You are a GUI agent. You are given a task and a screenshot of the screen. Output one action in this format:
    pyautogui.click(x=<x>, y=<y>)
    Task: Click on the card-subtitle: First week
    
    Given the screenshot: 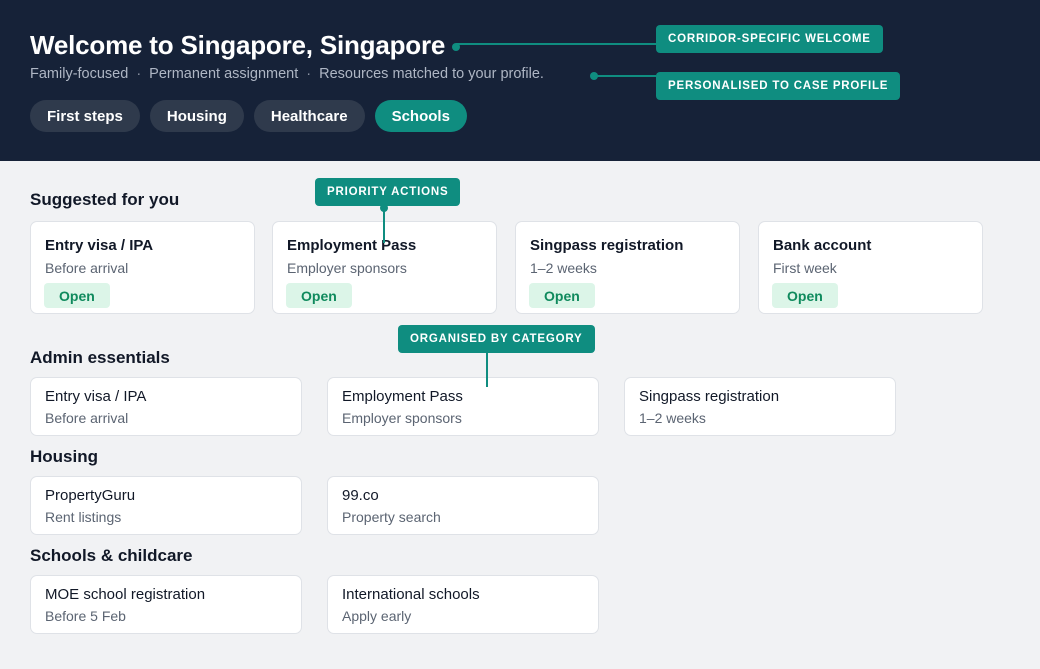 What is the action you would take?
    pyautogui.click(x=805, y=268)
    